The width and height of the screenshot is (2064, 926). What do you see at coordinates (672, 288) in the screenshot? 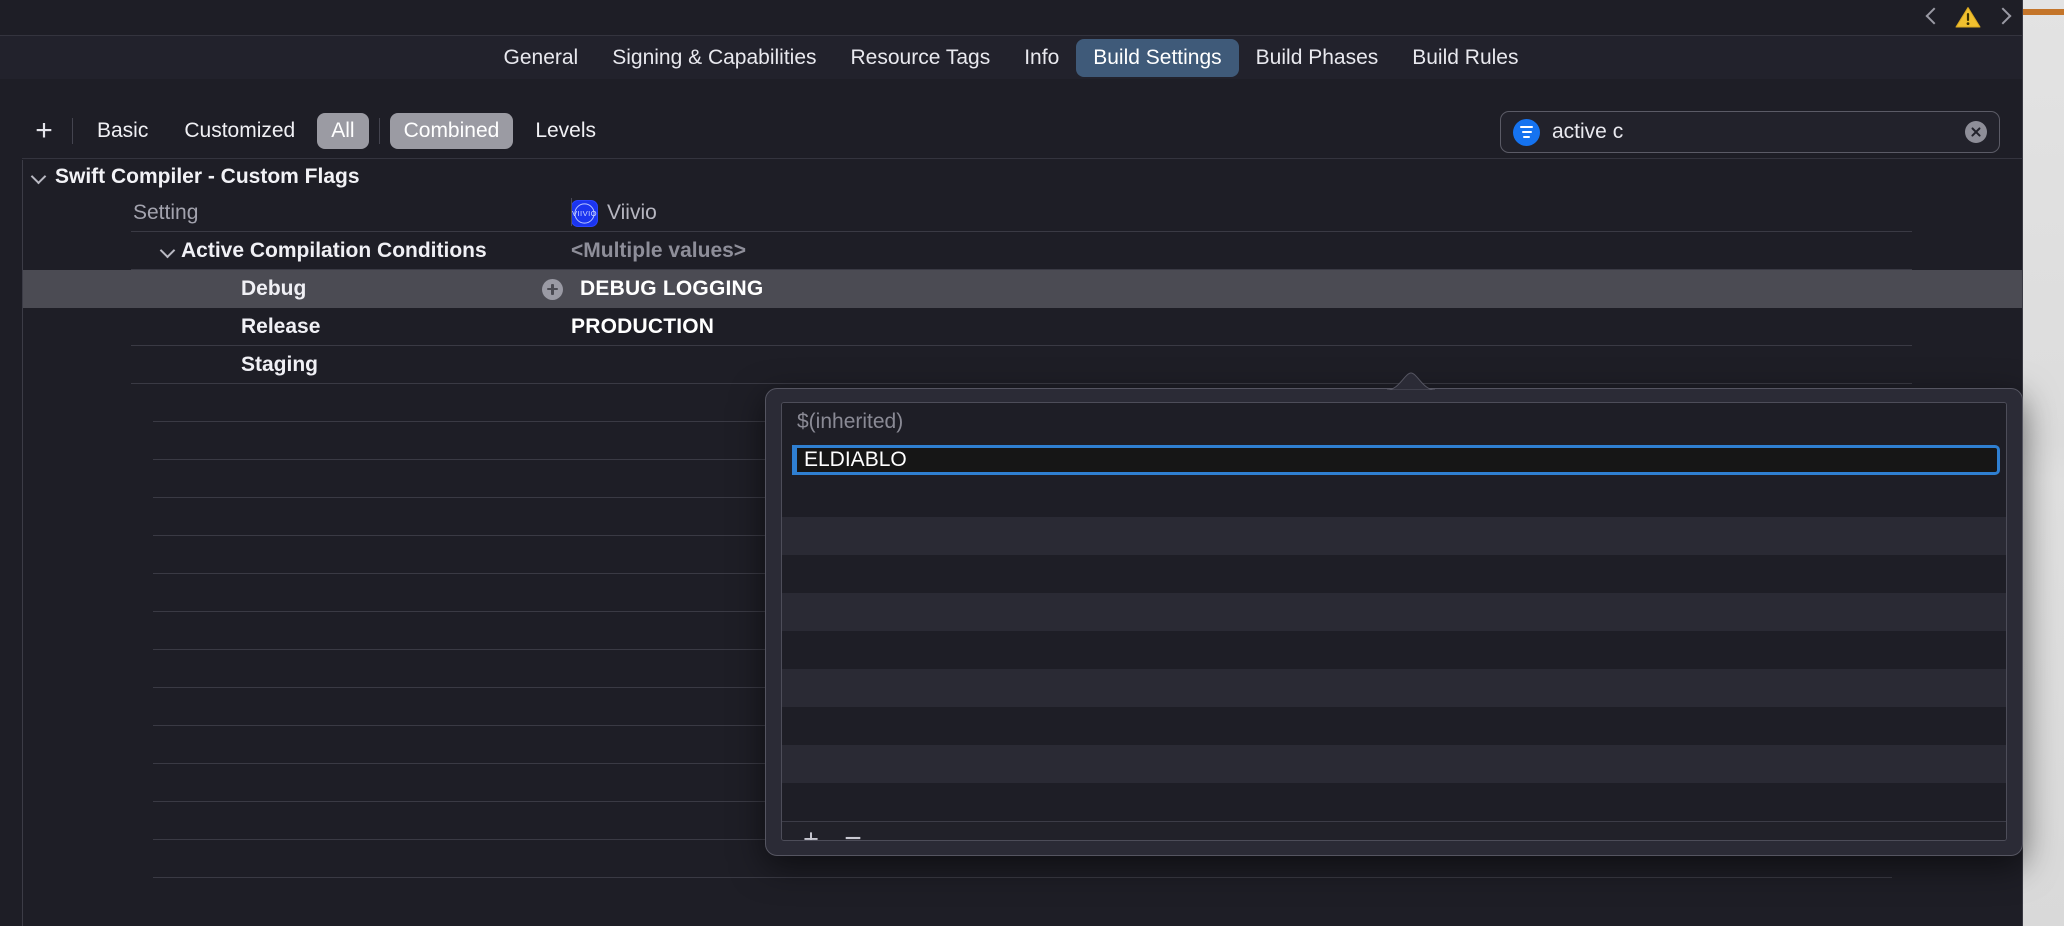
I see `setting-value: DEBUG LOGGING` at bounding box center [672, 288].